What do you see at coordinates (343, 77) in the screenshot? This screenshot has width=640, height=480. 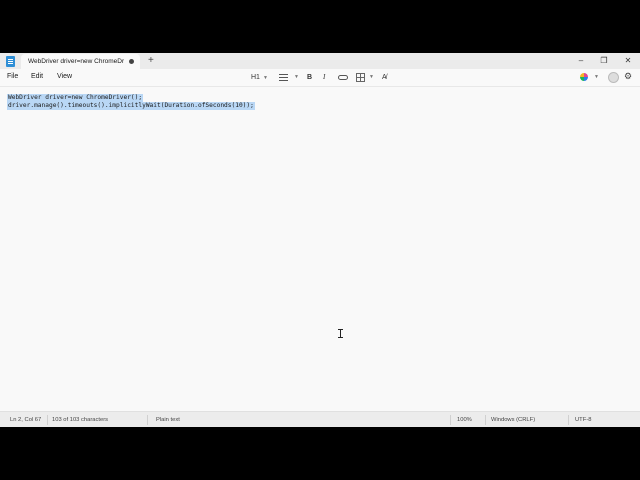 I see `link-icon` at bounding box center [343, 77].